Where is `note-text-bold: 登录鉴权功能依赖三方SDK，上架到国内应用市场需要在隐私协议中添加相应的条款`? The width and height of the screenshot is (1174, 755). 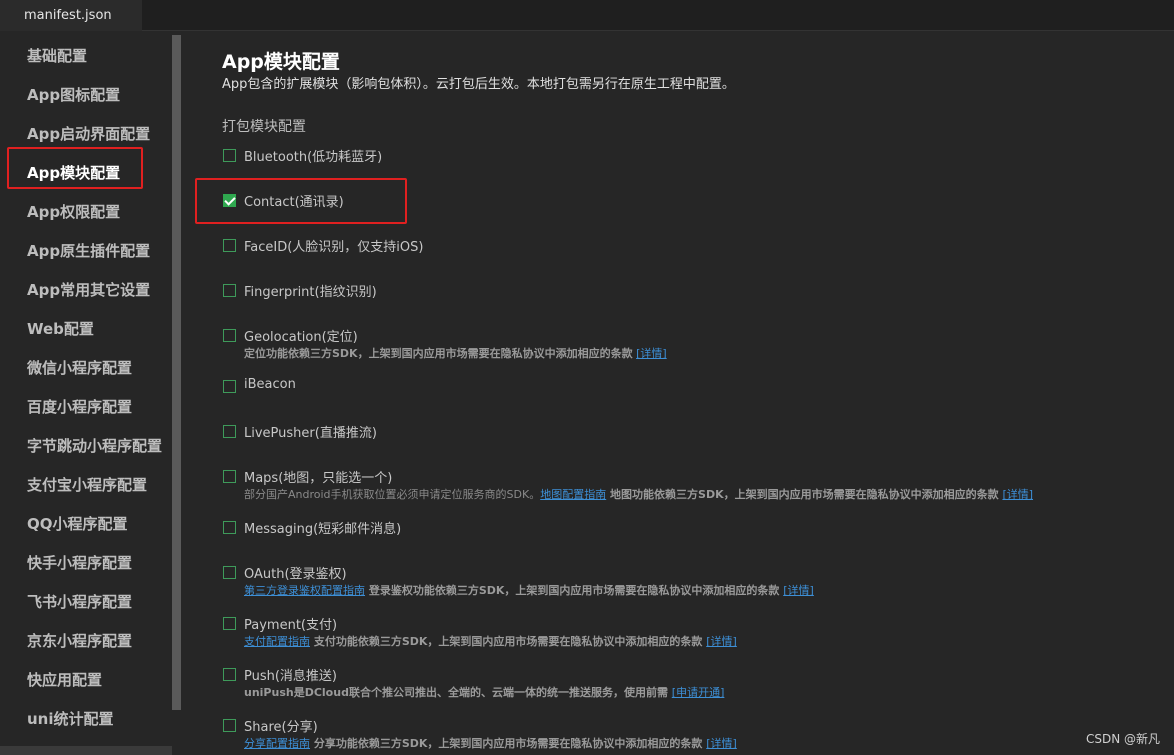
note-text-bold: 登录鉴权功能依赖三方SDK，上架到国内应用市场需要在隐私协议中添加相应的条款 is located at coordinates (574, 590).